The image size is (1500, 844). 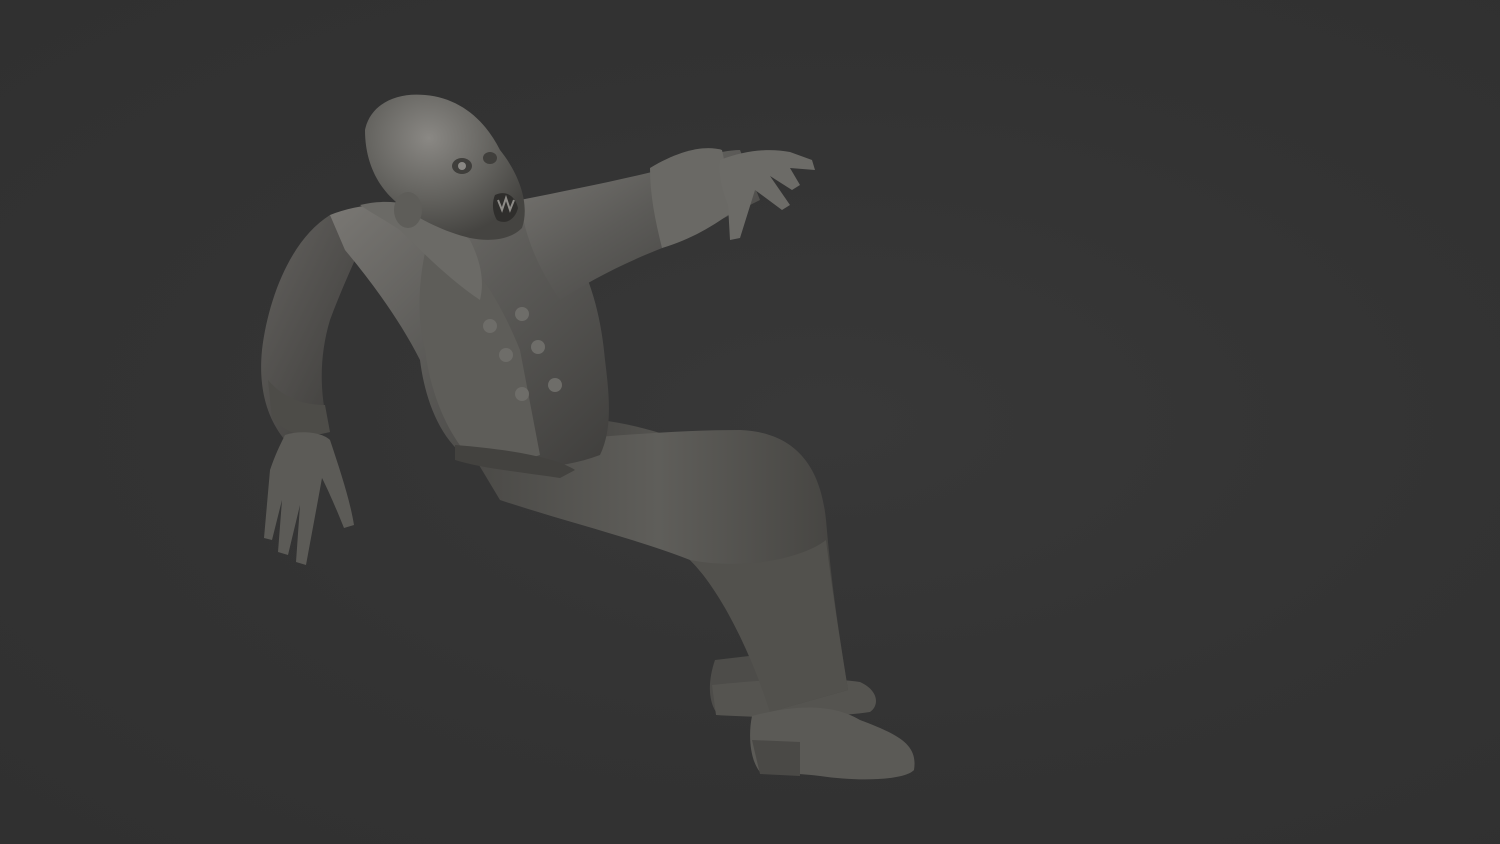 I want to click on right-hand, so click(x=767, y=195).